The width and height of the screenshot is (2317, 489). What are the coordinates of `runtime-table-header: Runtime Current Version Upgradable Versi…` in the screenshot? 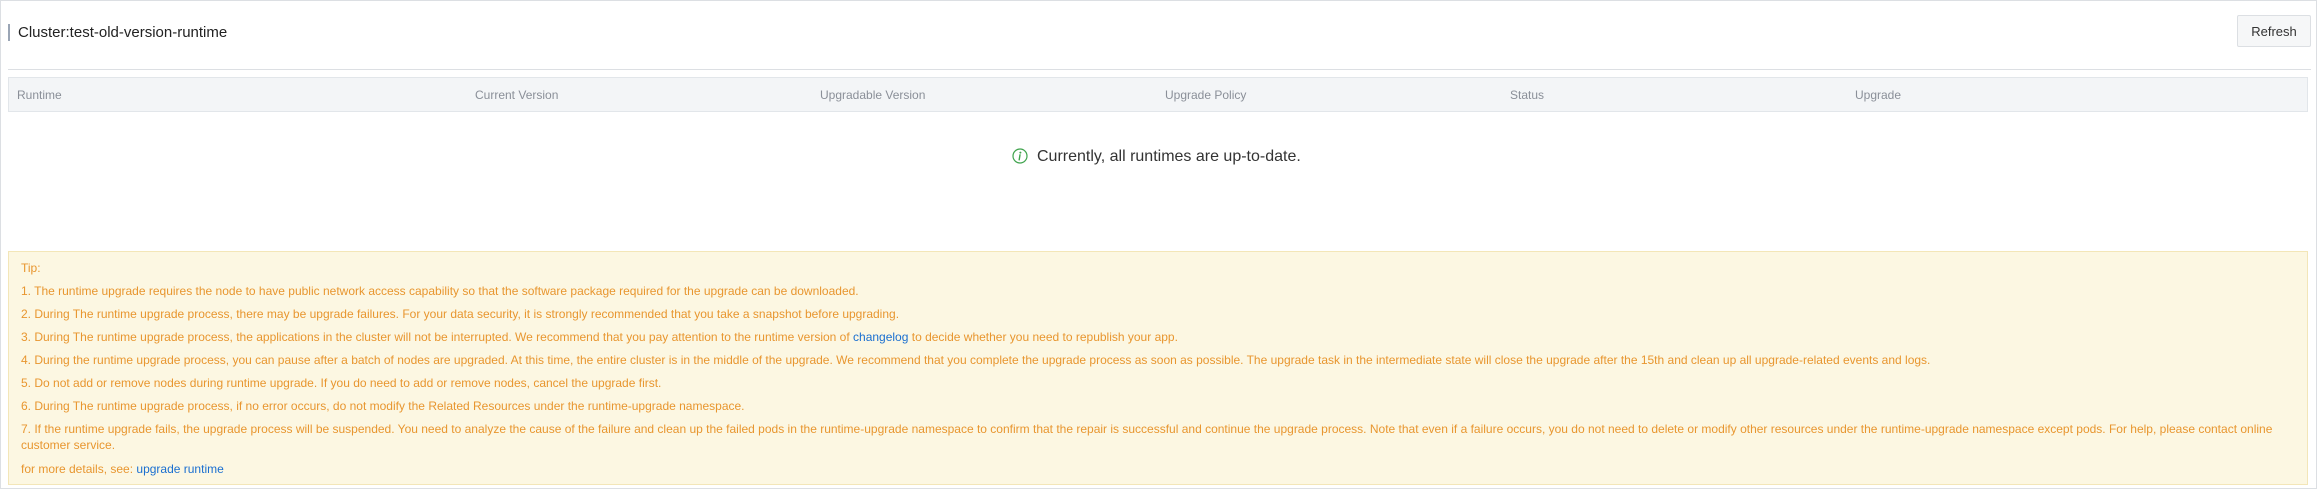 It's located at (1158, 94).